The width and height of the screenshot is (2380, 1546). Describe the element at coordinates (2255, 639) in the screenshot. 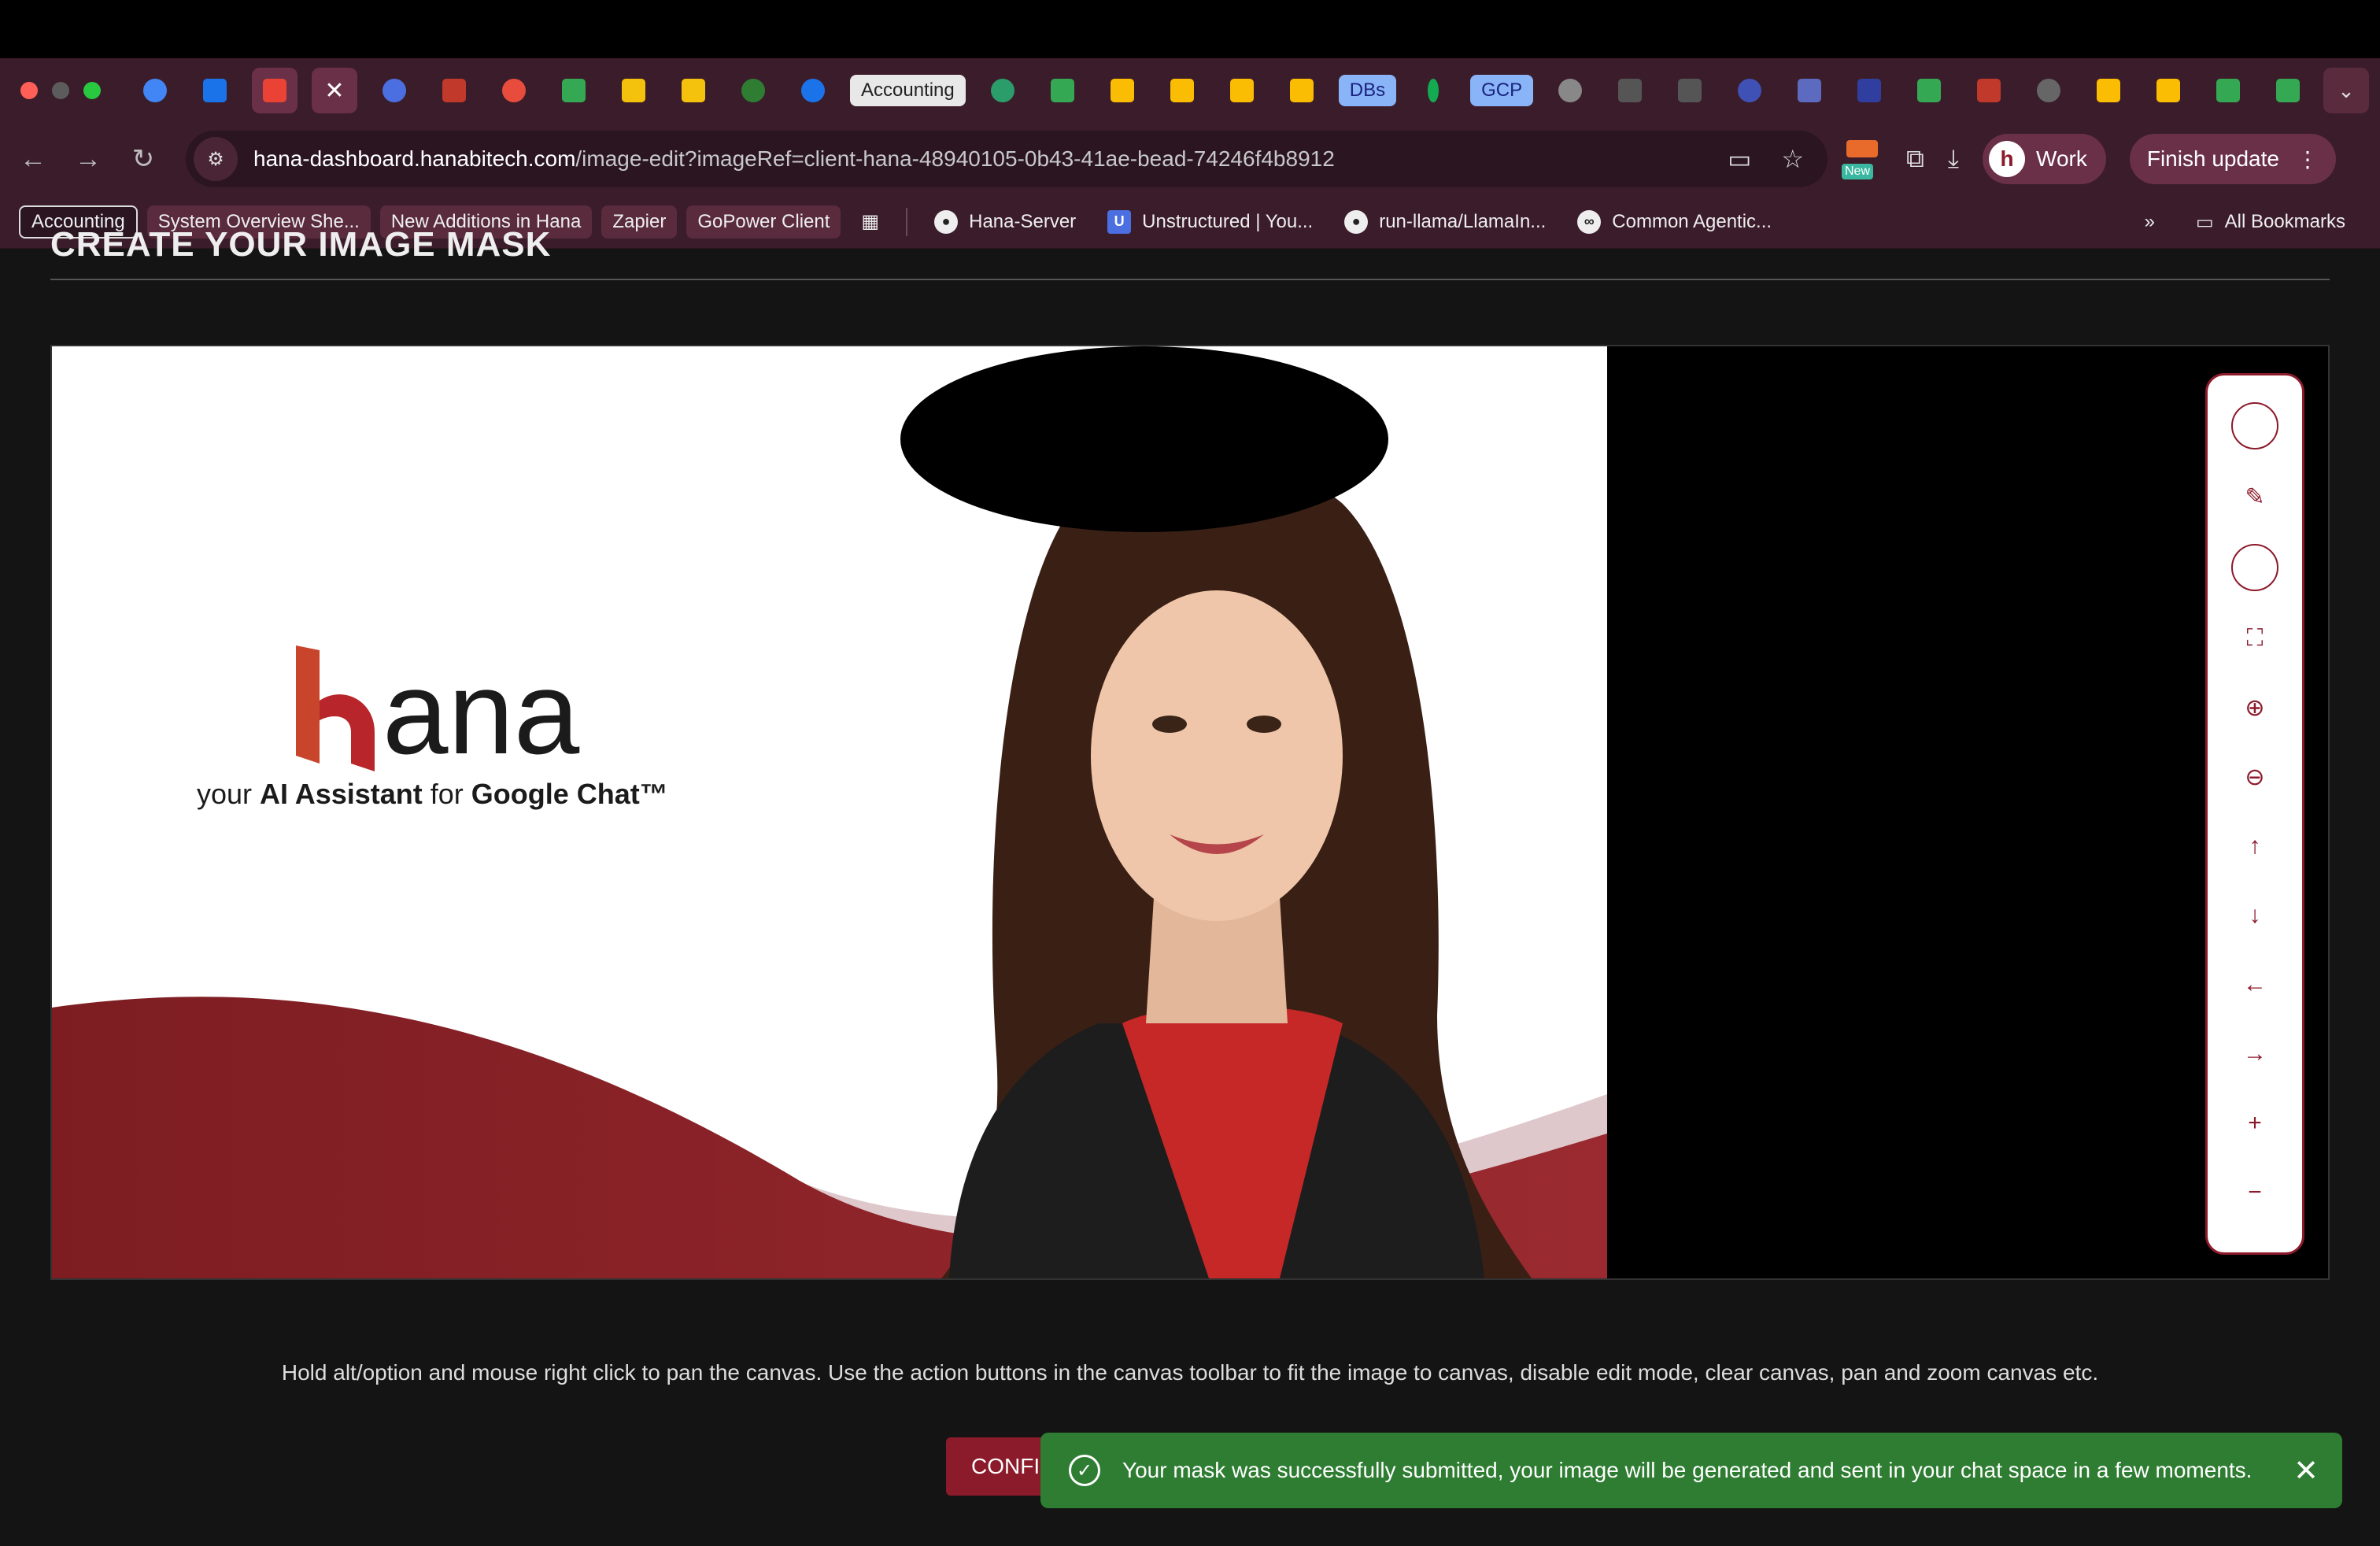

I see `fit-to-canvas-button: ⛶` at that location.